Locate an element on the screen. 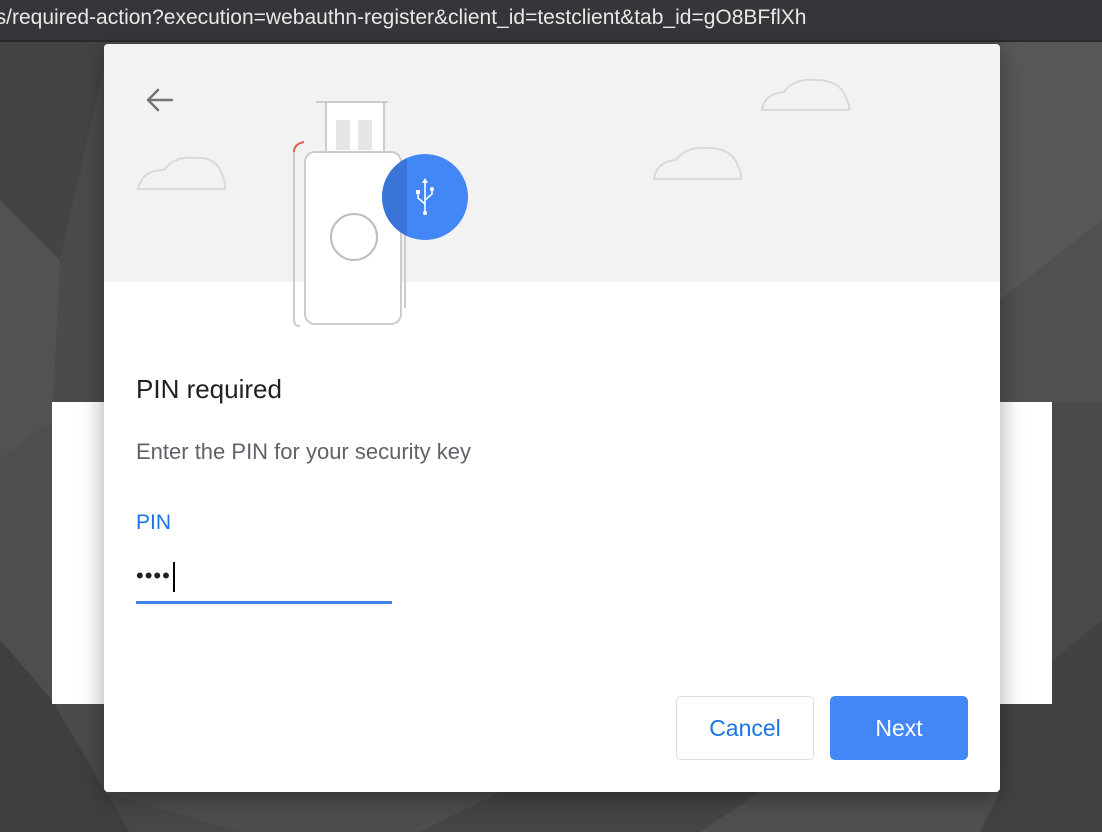  next-button: Next is located at coordinates (899, 728).